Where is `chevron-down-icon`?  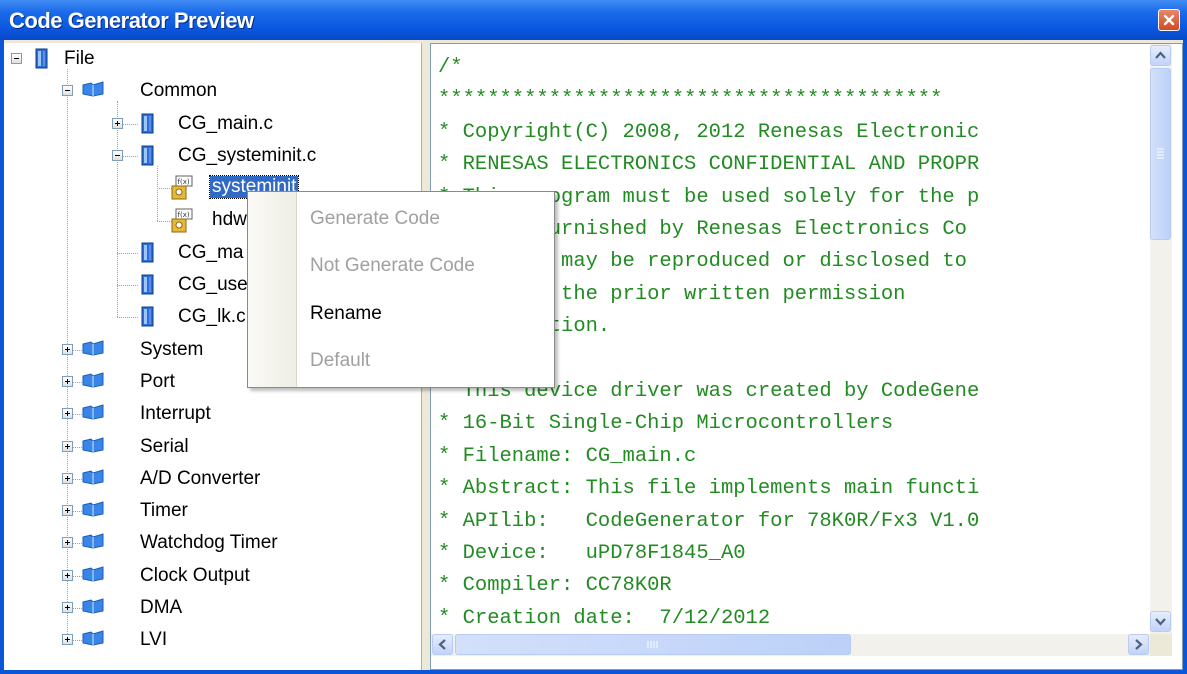
chevron-down-icon is located at coordinates (1160, 622).